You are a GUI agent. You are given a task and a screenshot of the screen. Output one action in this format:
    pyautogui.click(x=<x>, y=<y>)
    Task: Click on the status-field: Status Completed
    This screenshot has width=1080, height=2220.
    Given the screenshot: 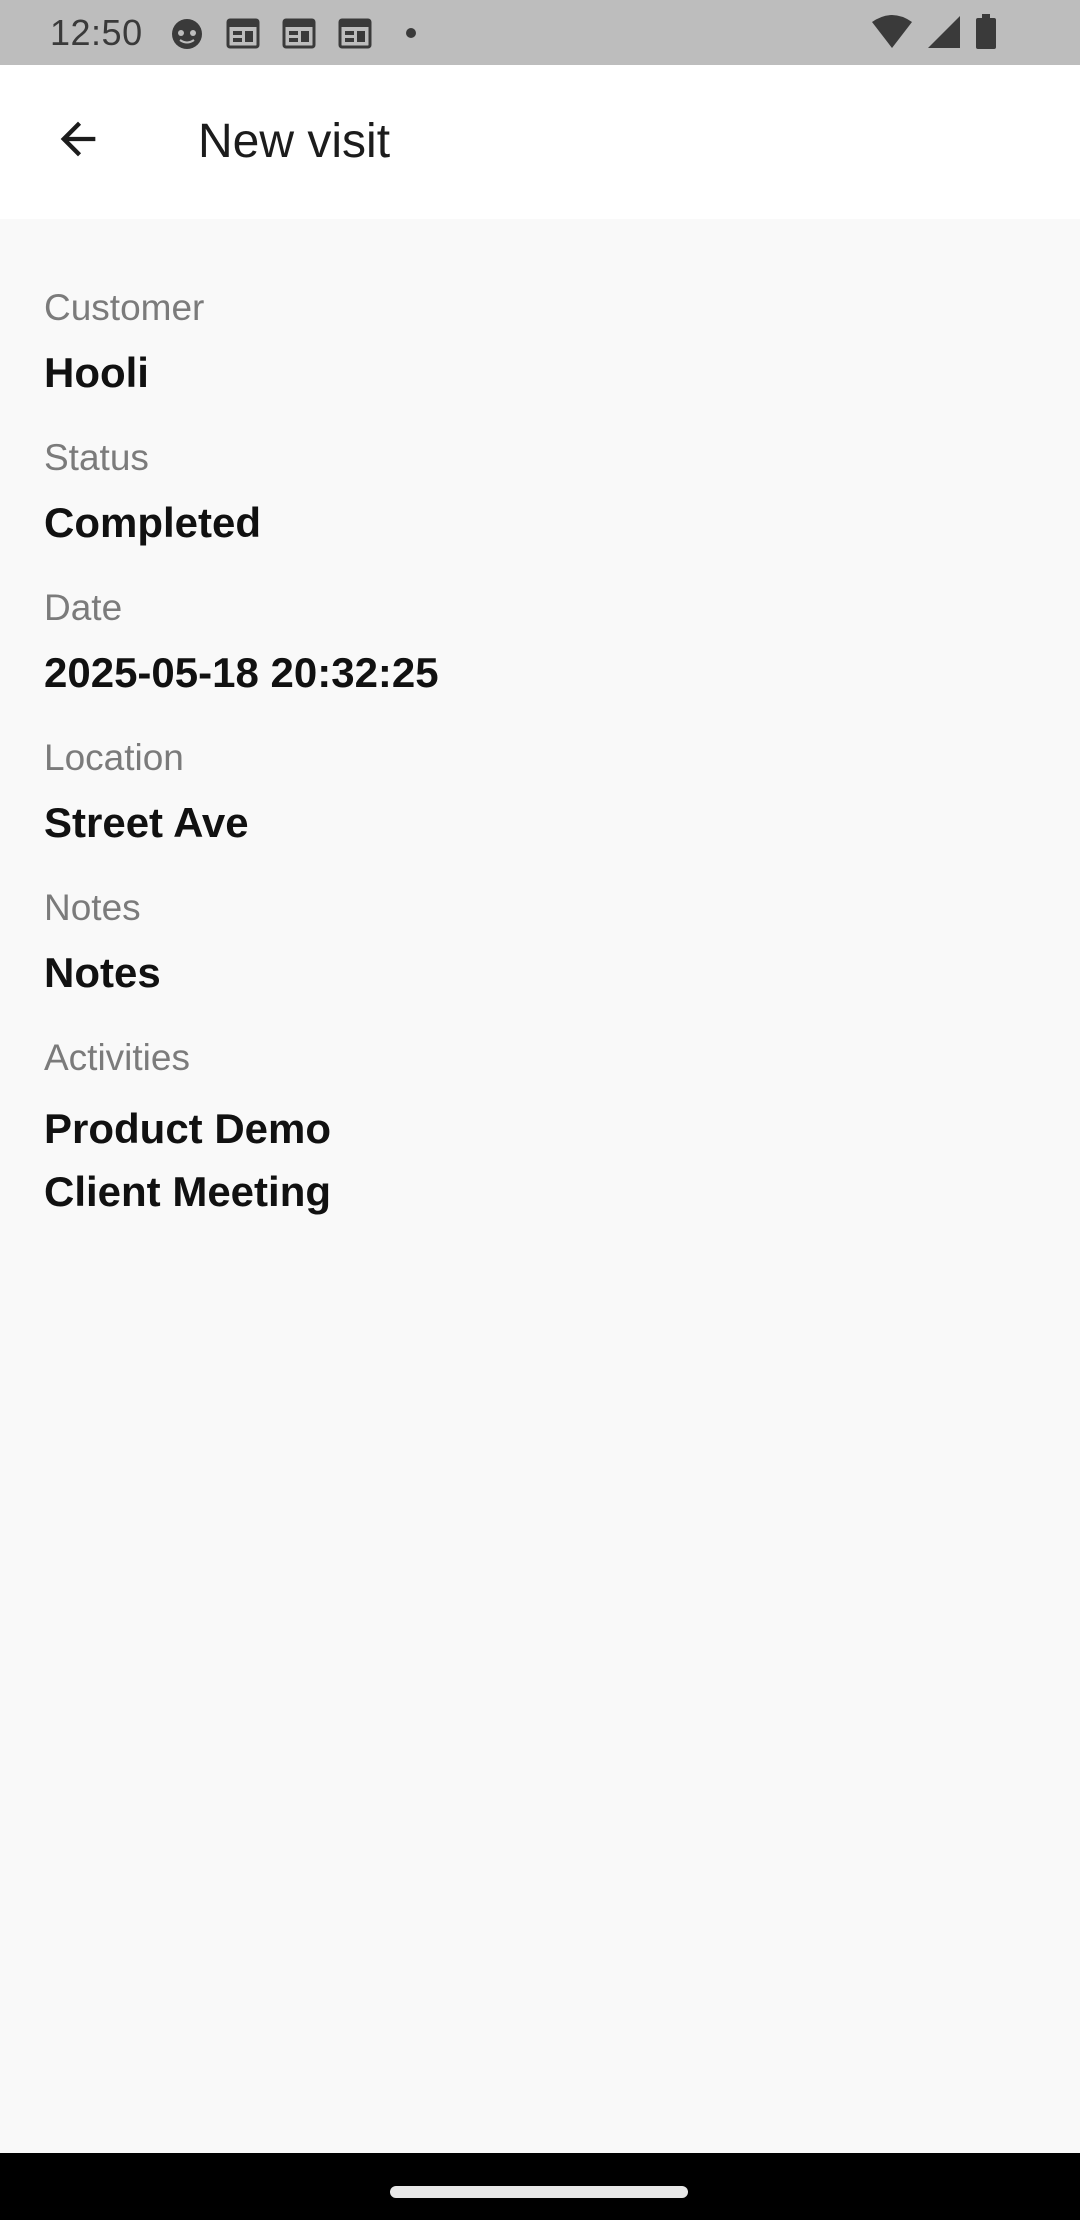 What is the action you would take?
    pyautogui.click(x=152, y=491)
    